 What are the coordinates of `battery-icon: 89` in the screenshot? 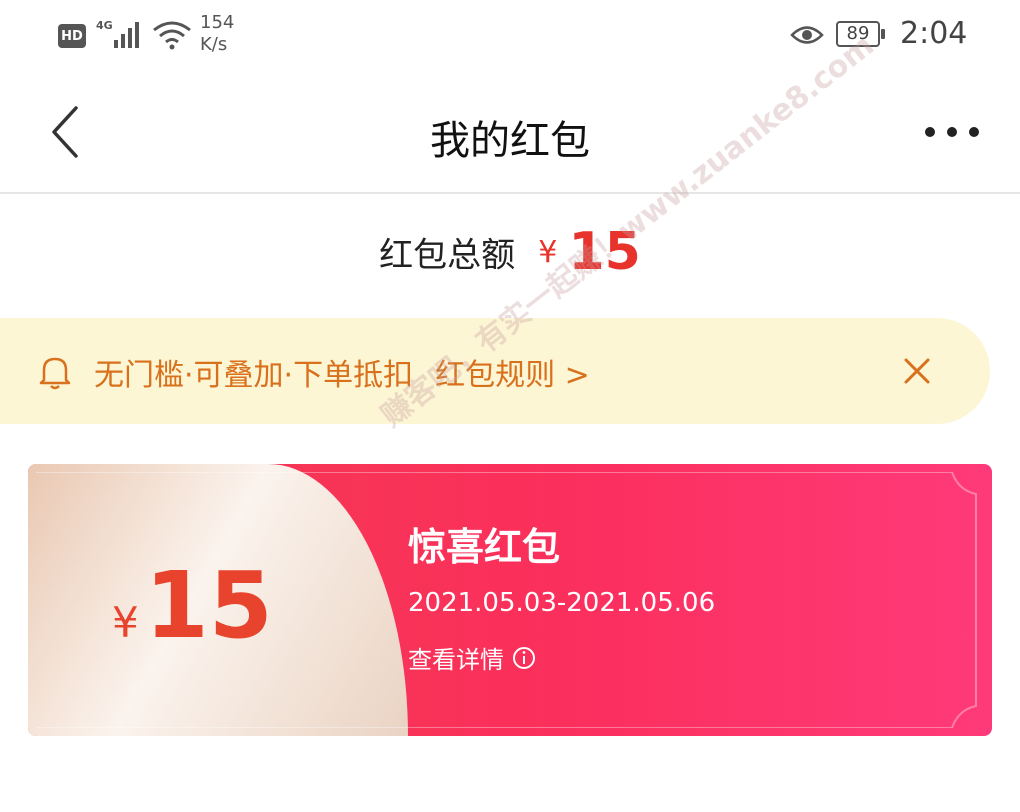 It's located at (861, 35).